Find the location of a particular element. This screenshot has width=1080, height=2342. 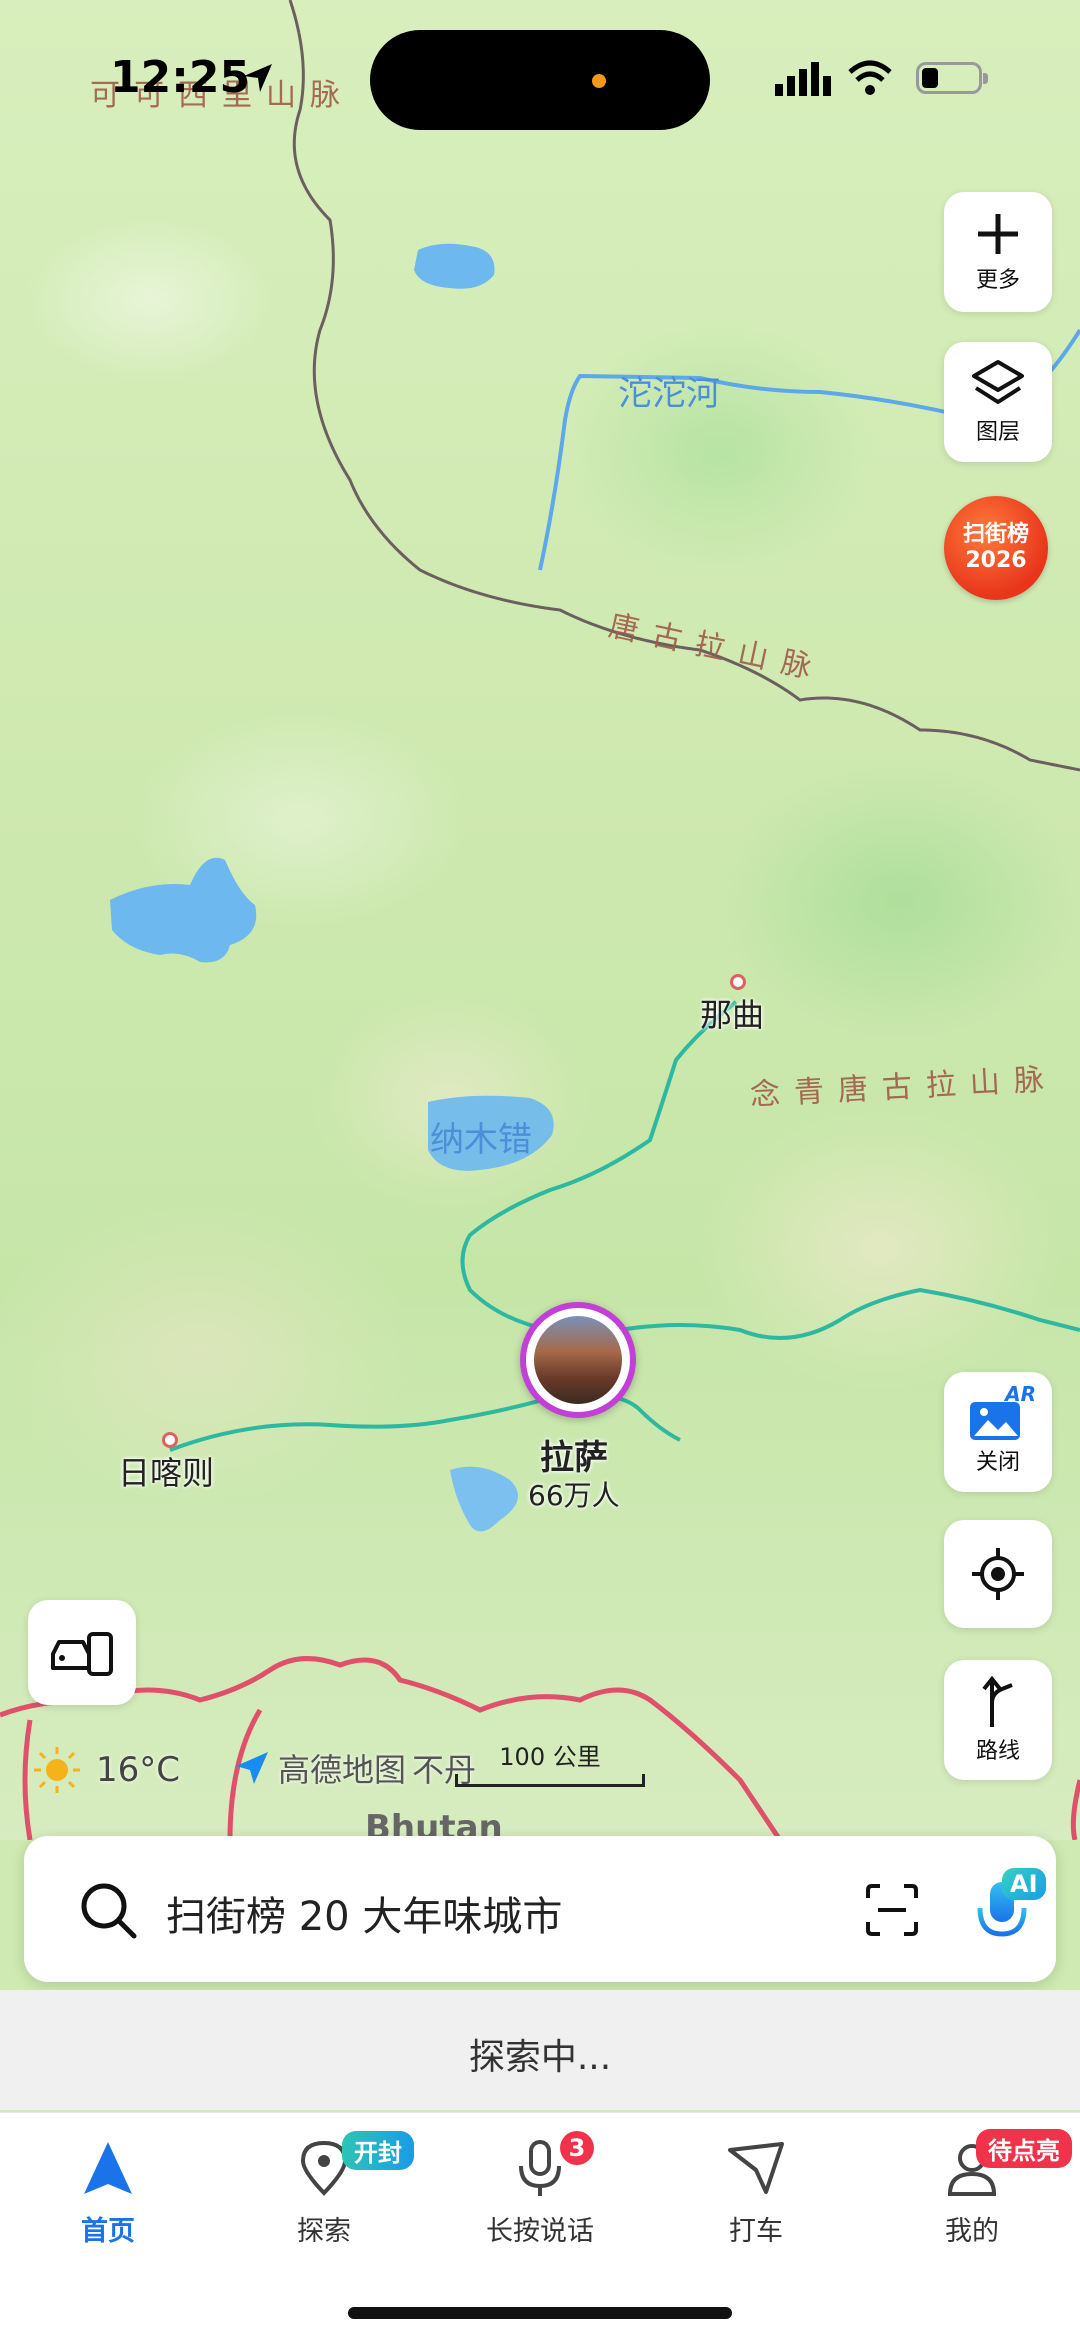

label-namtso: 纳木错 is located at coordinates (481, 1140).